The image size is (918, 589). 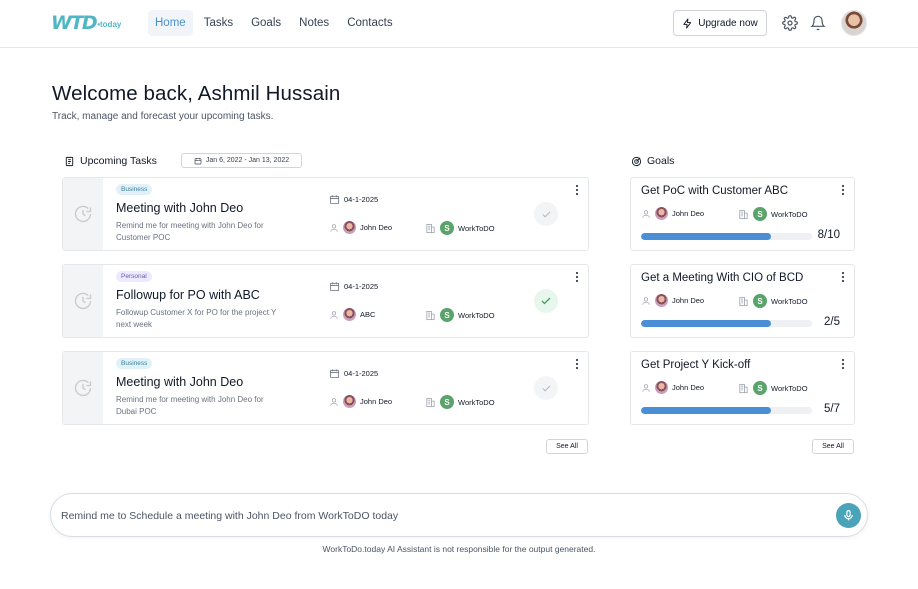 I want to click on task-tag: Personal, so click(x=134, y=276).